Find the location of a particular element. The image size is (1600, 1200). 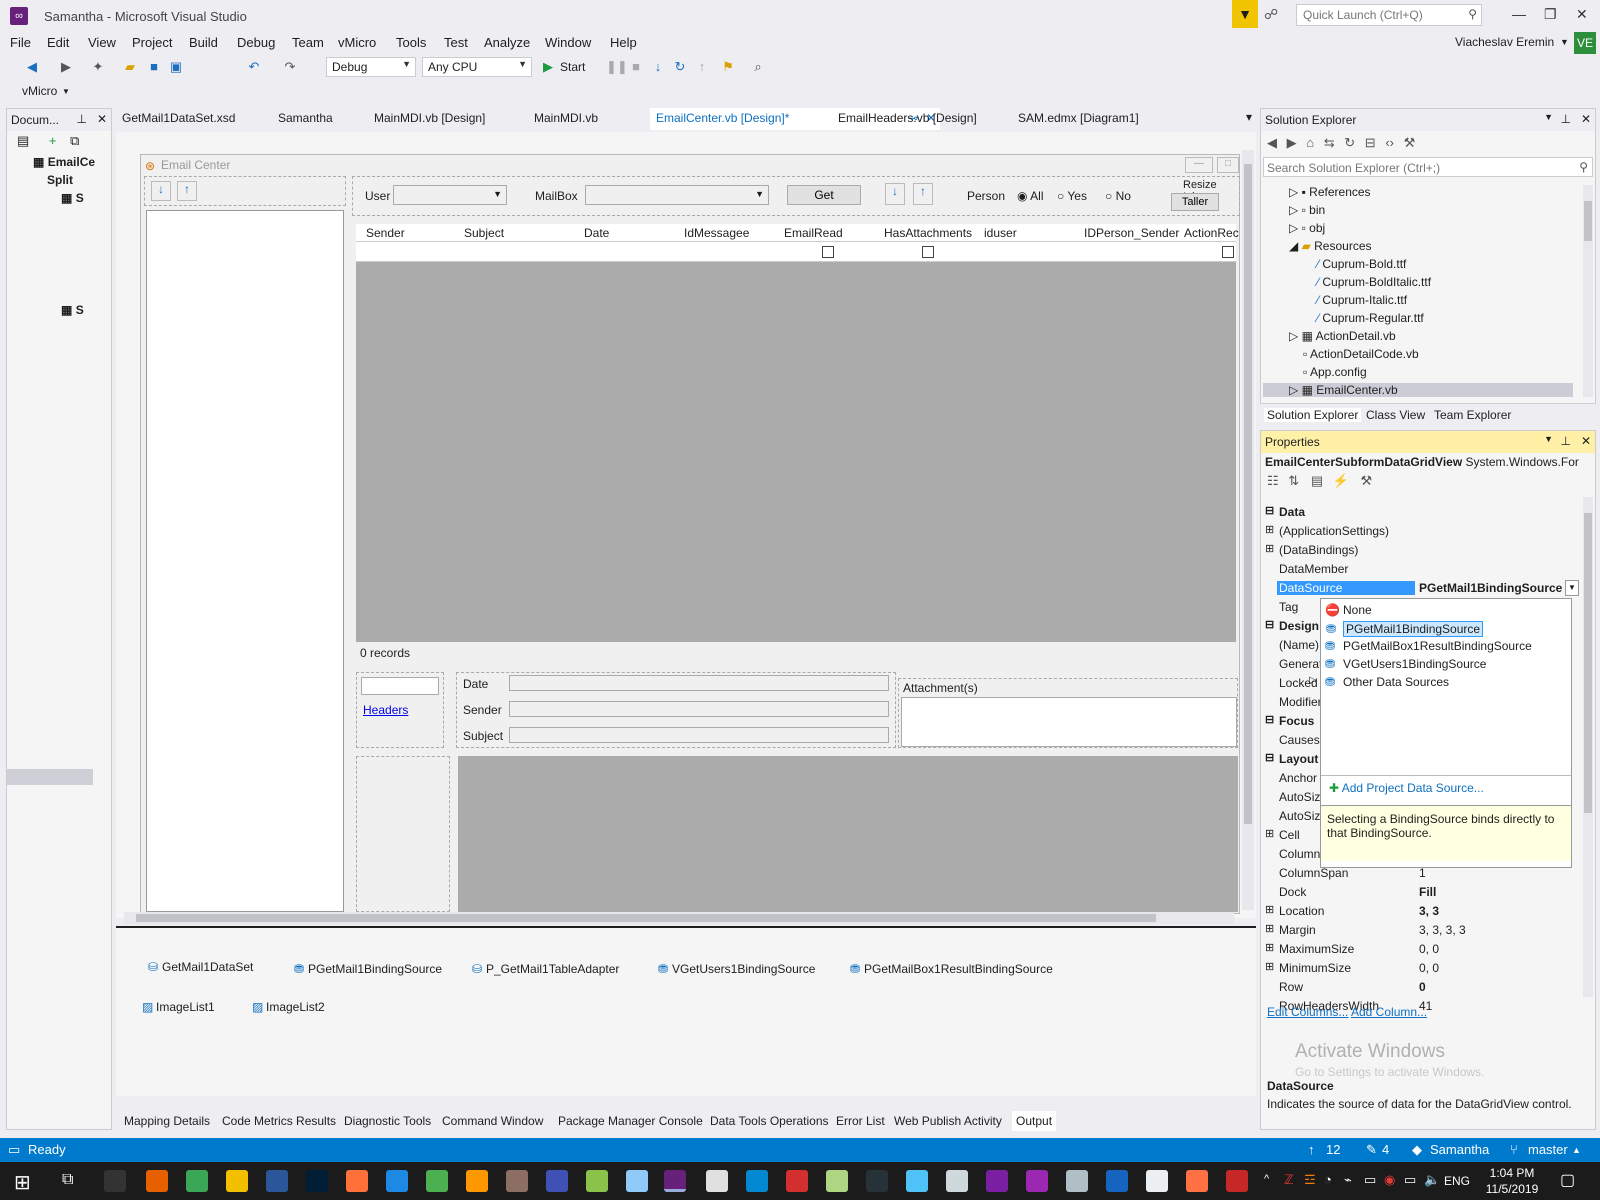

new-project-icon: ✦ is located at coordinates (98, 67).